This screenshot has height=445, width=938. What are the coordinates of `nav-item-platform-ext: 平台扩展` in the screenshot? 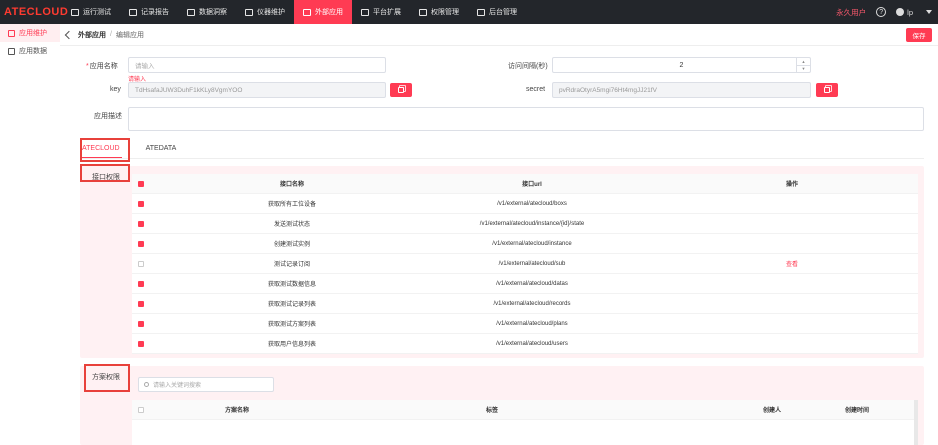 It's located at (381, 12).